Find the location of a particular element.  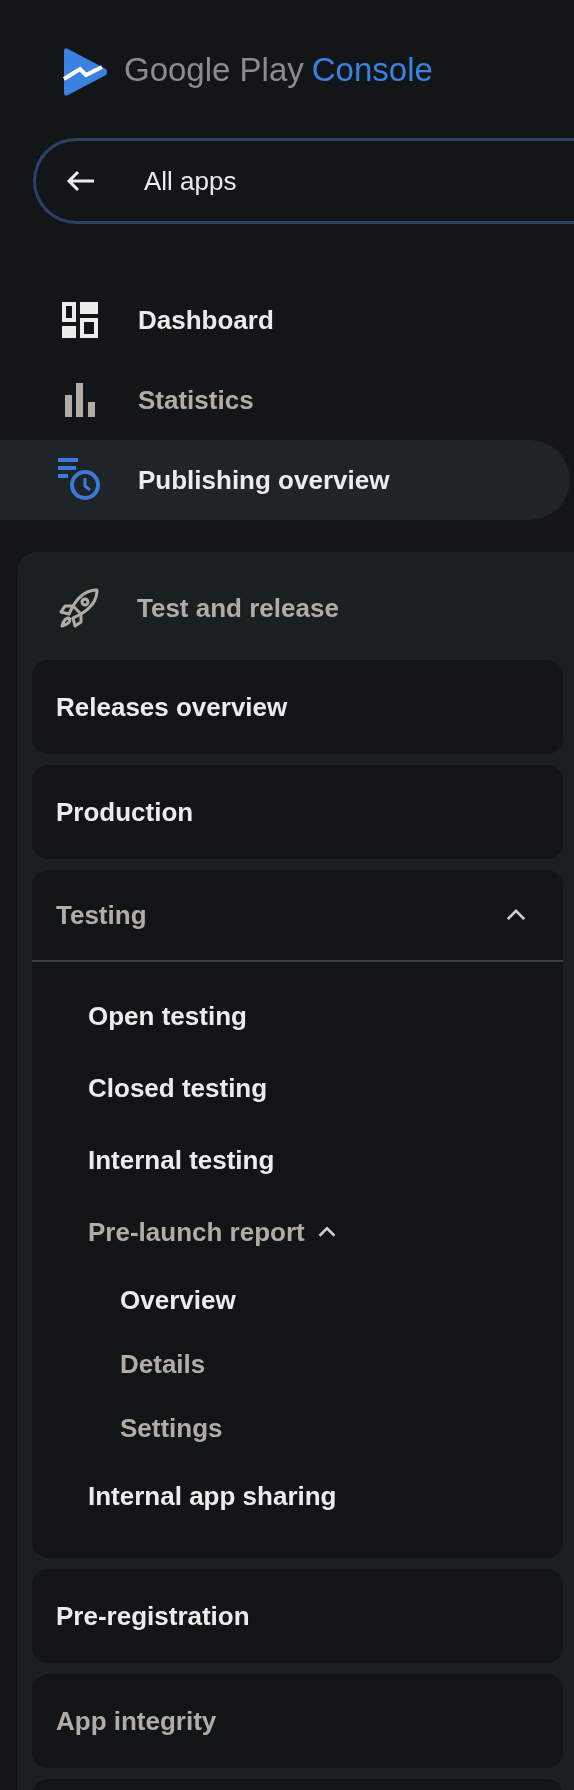

logo-text: Google Play is located at coordinates (214, 70).